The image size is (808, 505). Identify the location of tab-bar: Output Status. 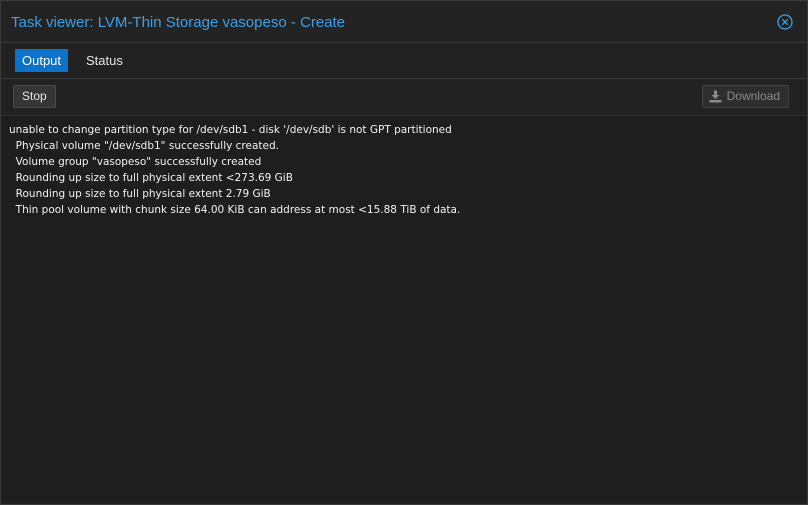
(404, 61).